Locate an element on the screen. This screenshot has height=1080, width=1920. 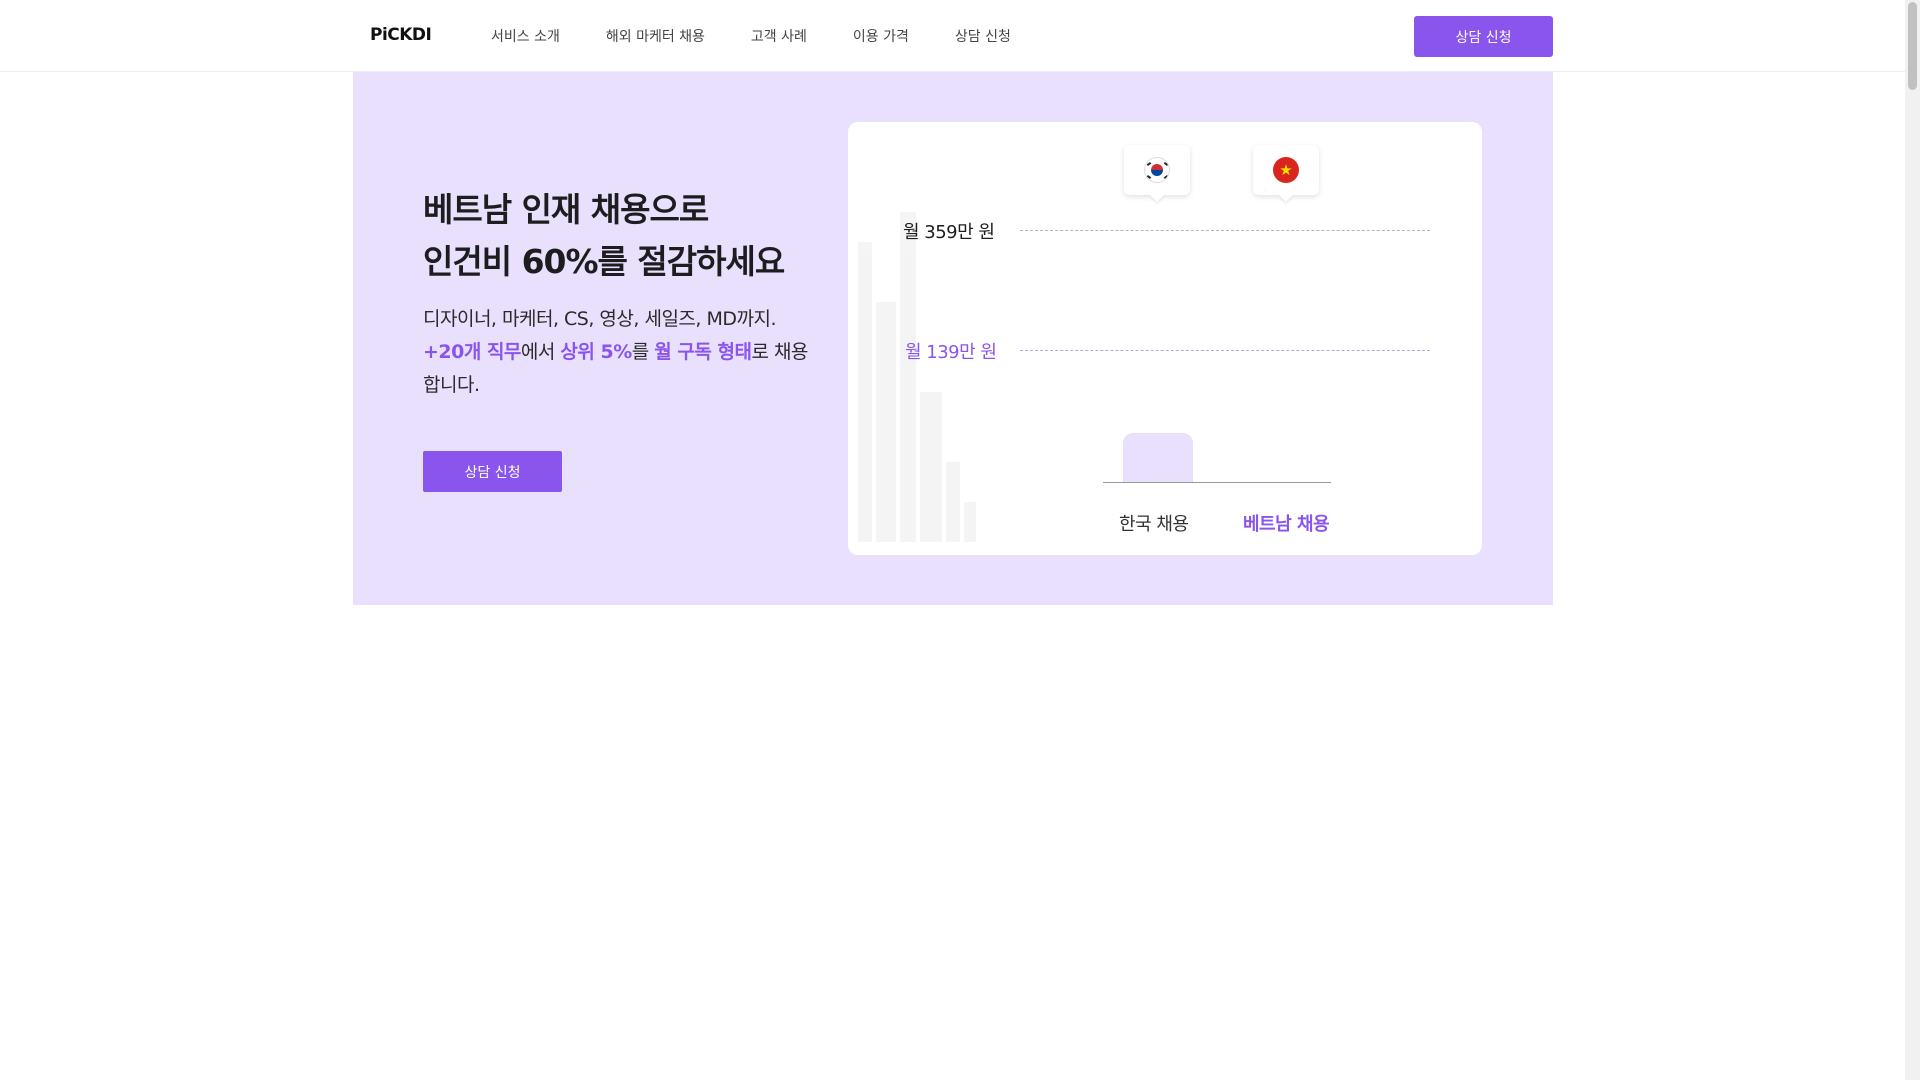
hero-highlight-top: 상위 5% is located at coordinates (596, 352).